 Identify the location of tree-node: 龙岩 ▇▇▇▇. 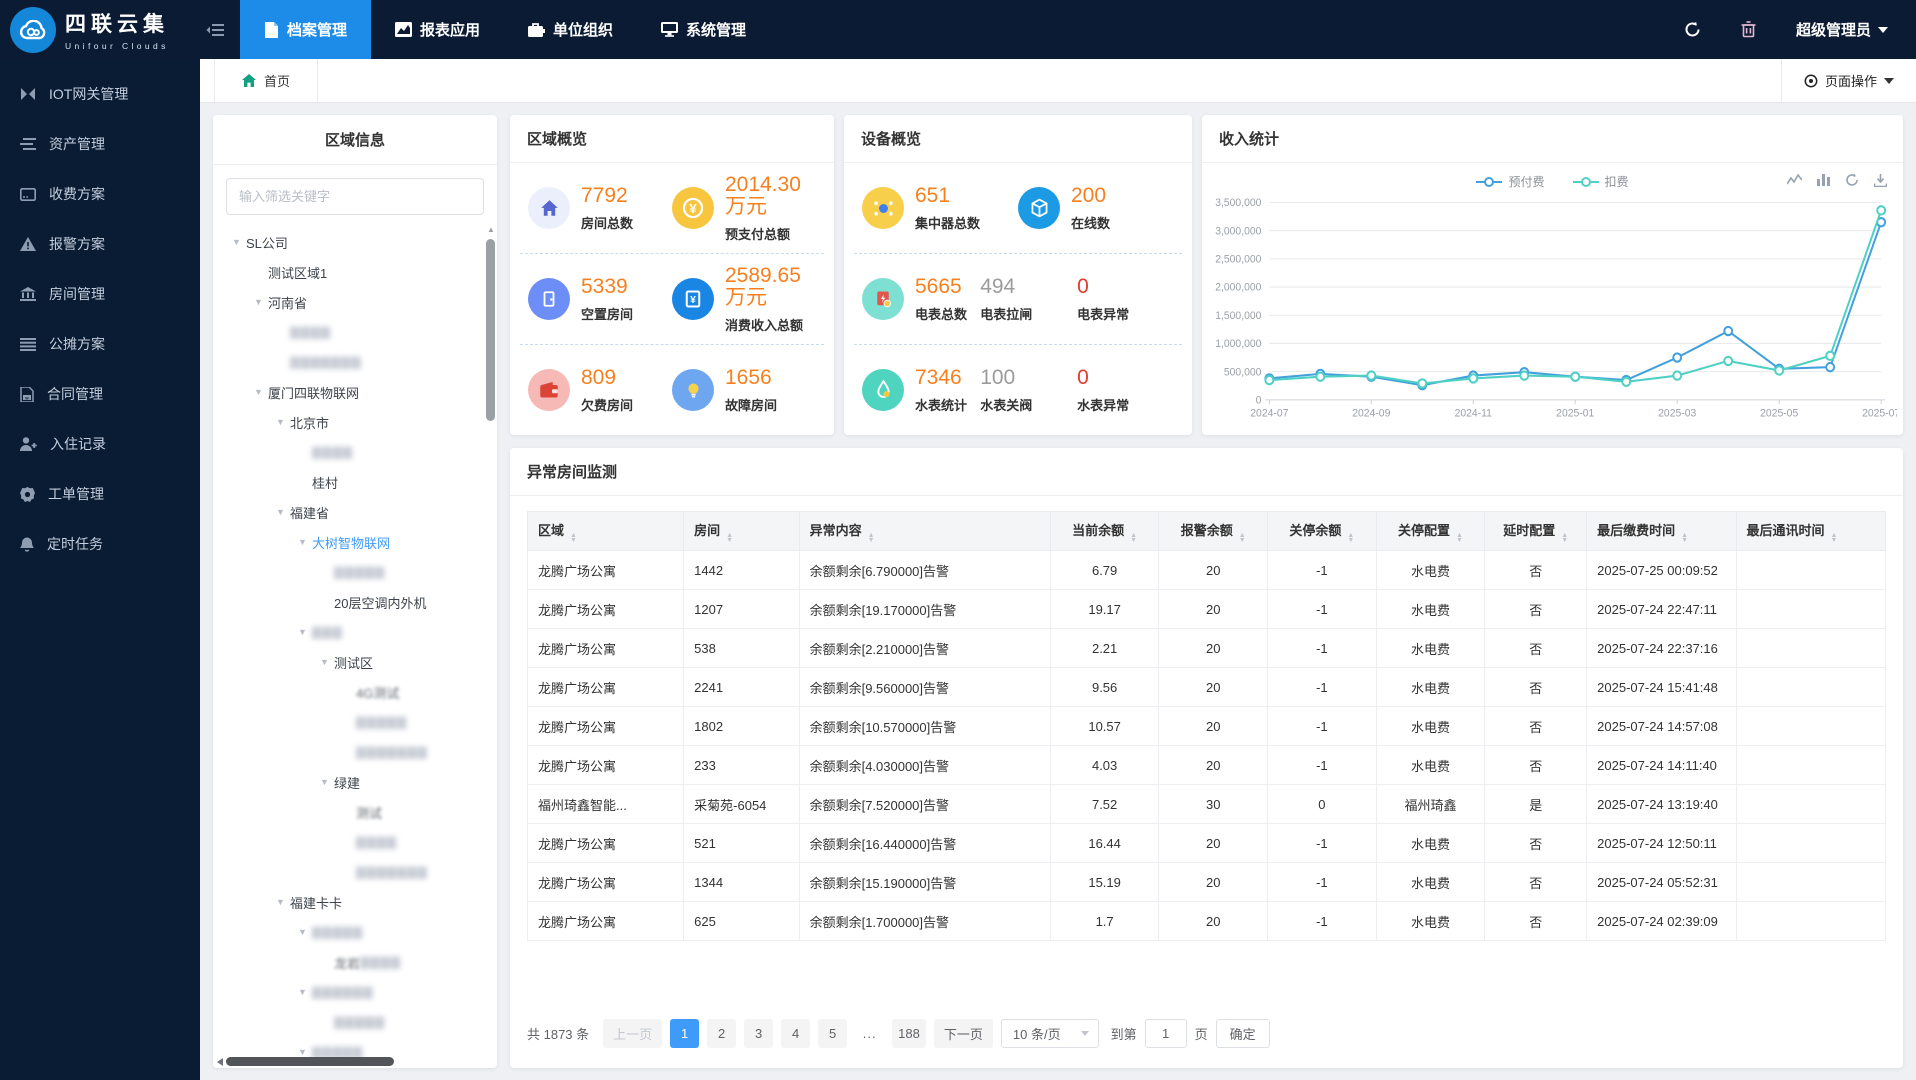
(357, 962).